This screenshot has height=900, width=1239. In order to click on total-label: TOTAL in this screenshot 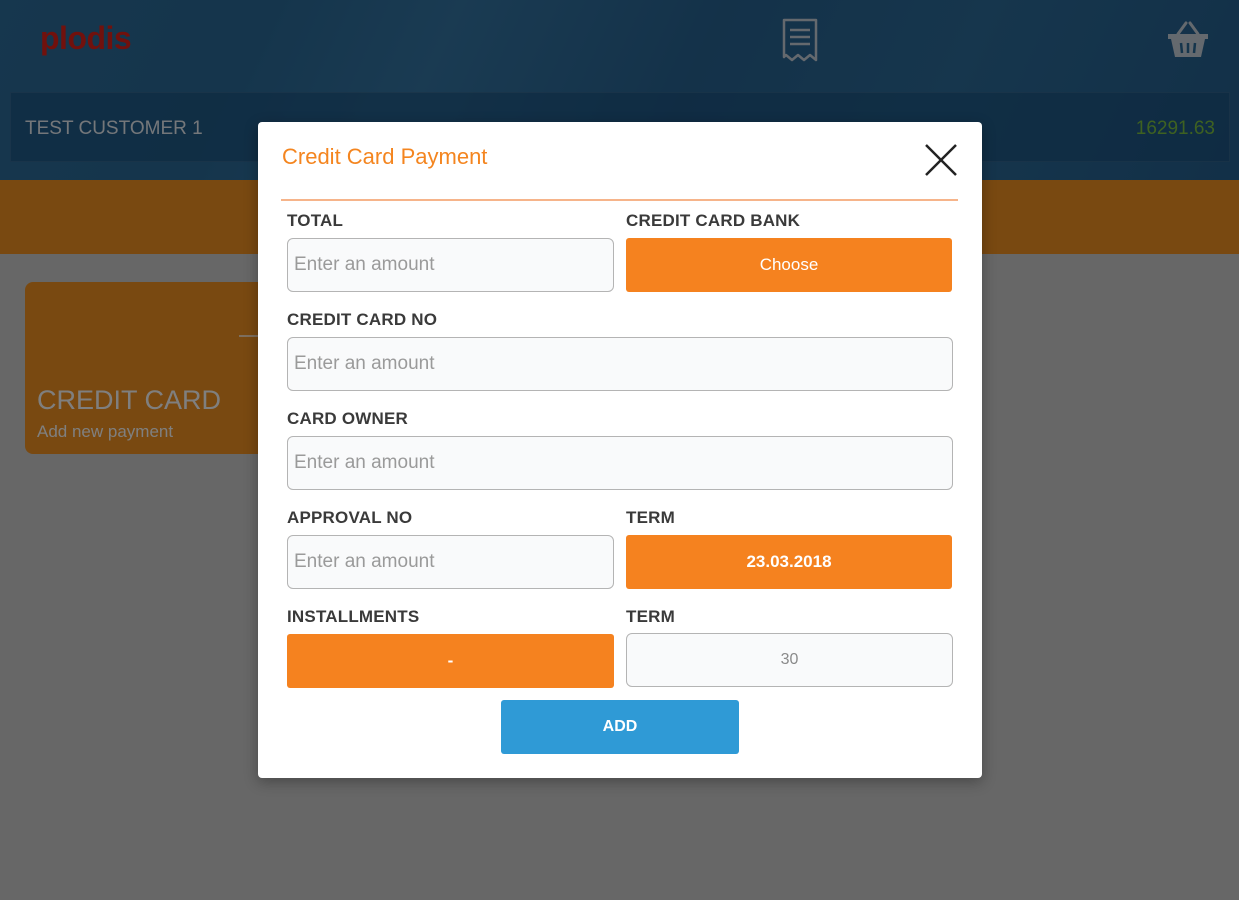, I will do `click(315, 220)`.